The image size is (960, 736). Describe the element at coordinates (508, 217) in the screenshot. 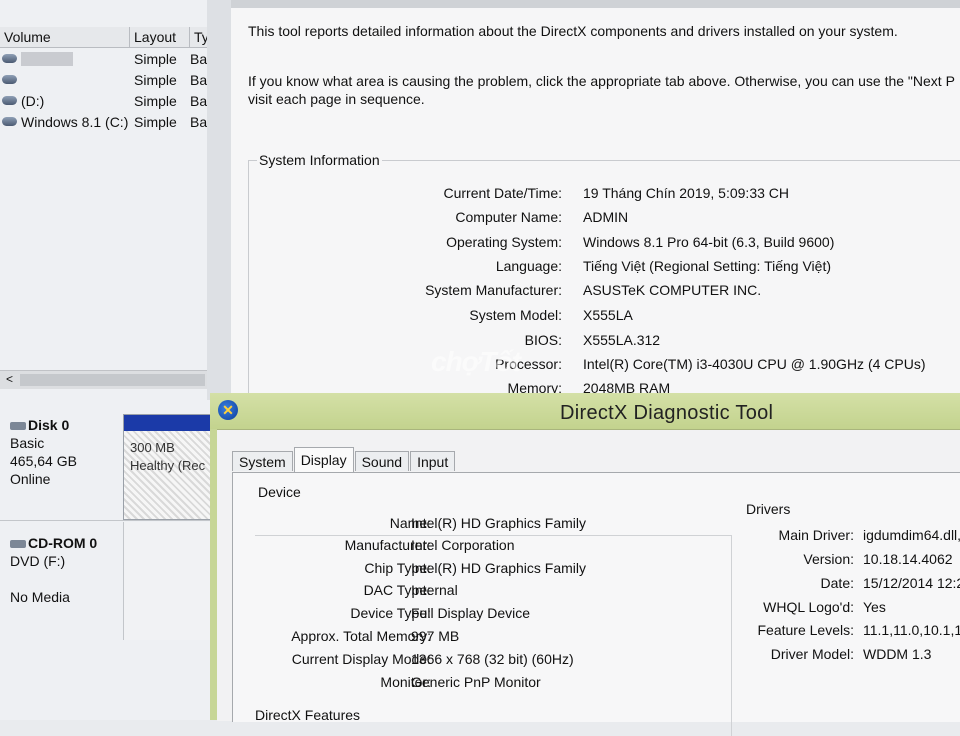

I see `info-label: Computer Name:` at that location.